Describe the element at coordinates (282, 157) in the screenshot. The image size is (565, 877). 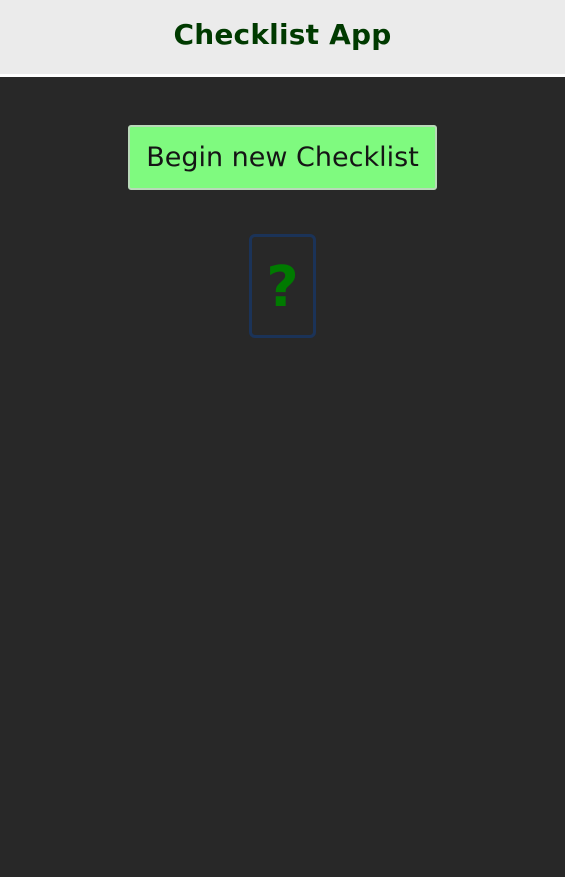
I see `begin-new-checklist-button: Begin new Checklist` at that location.